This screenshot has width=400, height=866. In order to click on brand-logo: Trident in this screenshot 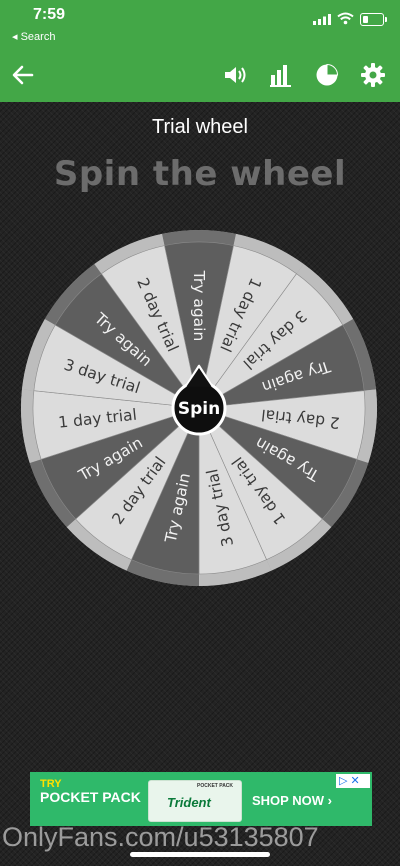, I will do `click(189, 802)`.